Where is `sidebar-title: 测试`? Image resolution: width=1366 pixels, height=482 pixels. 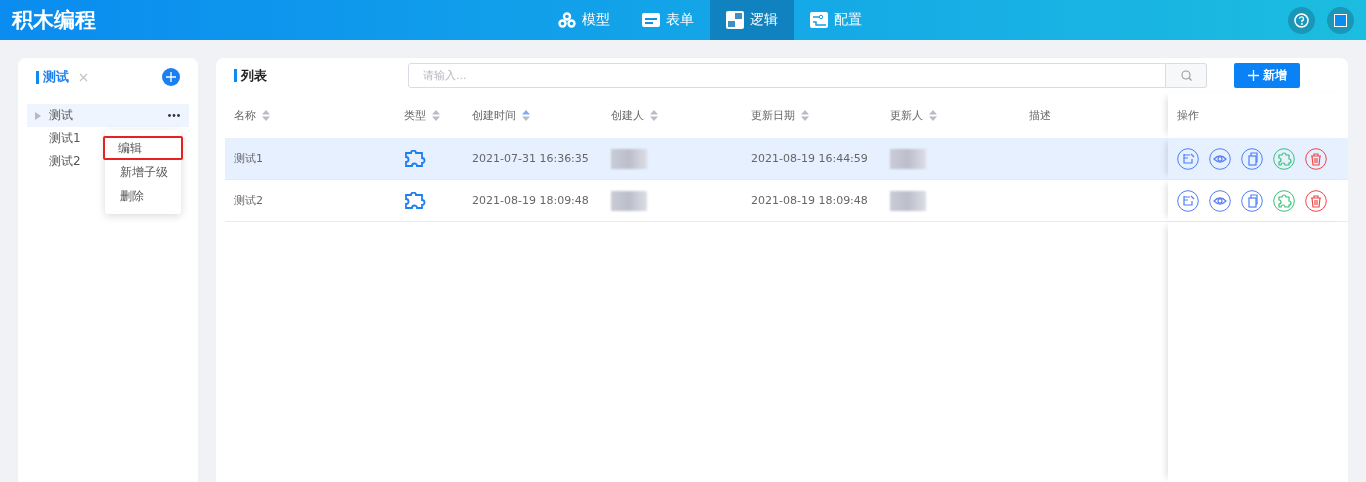 sidebar-title: 测试 is located at coordinates (56, 77).